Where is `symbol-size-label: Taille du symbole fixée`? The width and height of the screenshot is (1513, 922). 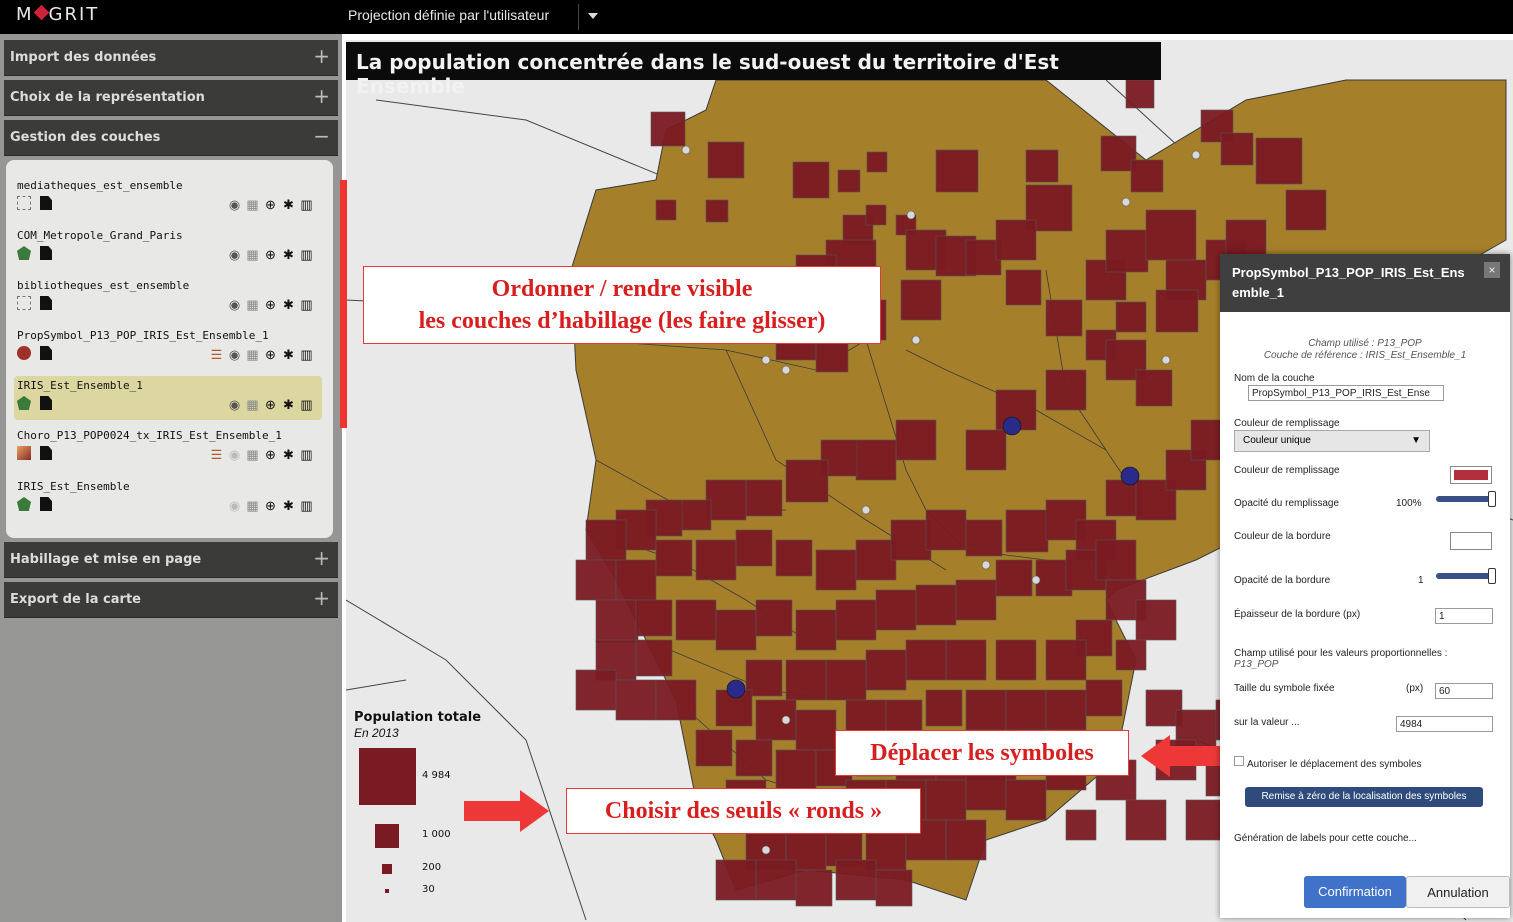
symbol-size-label: Taille du symbole fixée is located at coordinates (1284, 688).